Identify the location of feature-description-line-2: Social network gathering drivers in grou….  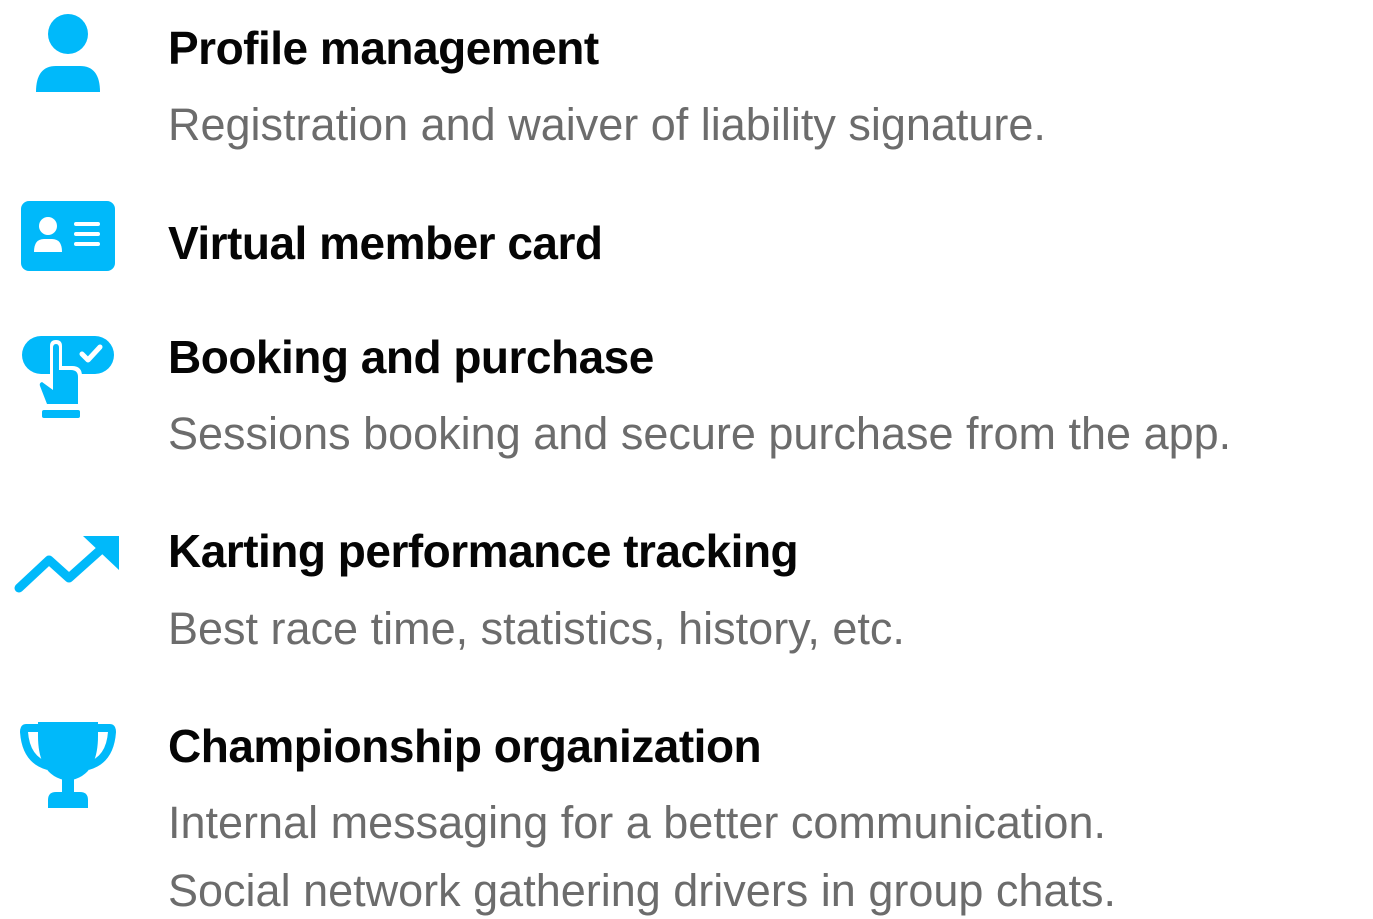
(642, 890).